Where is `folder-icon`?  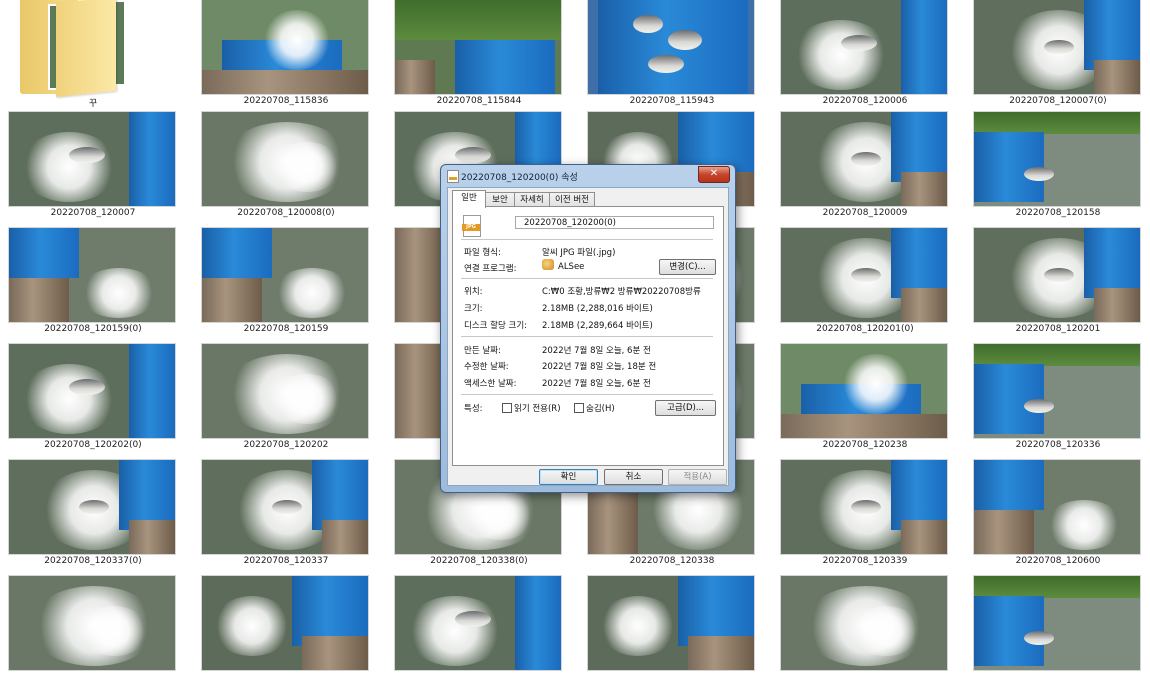 folder-icon is located at coordinates (86, 49).